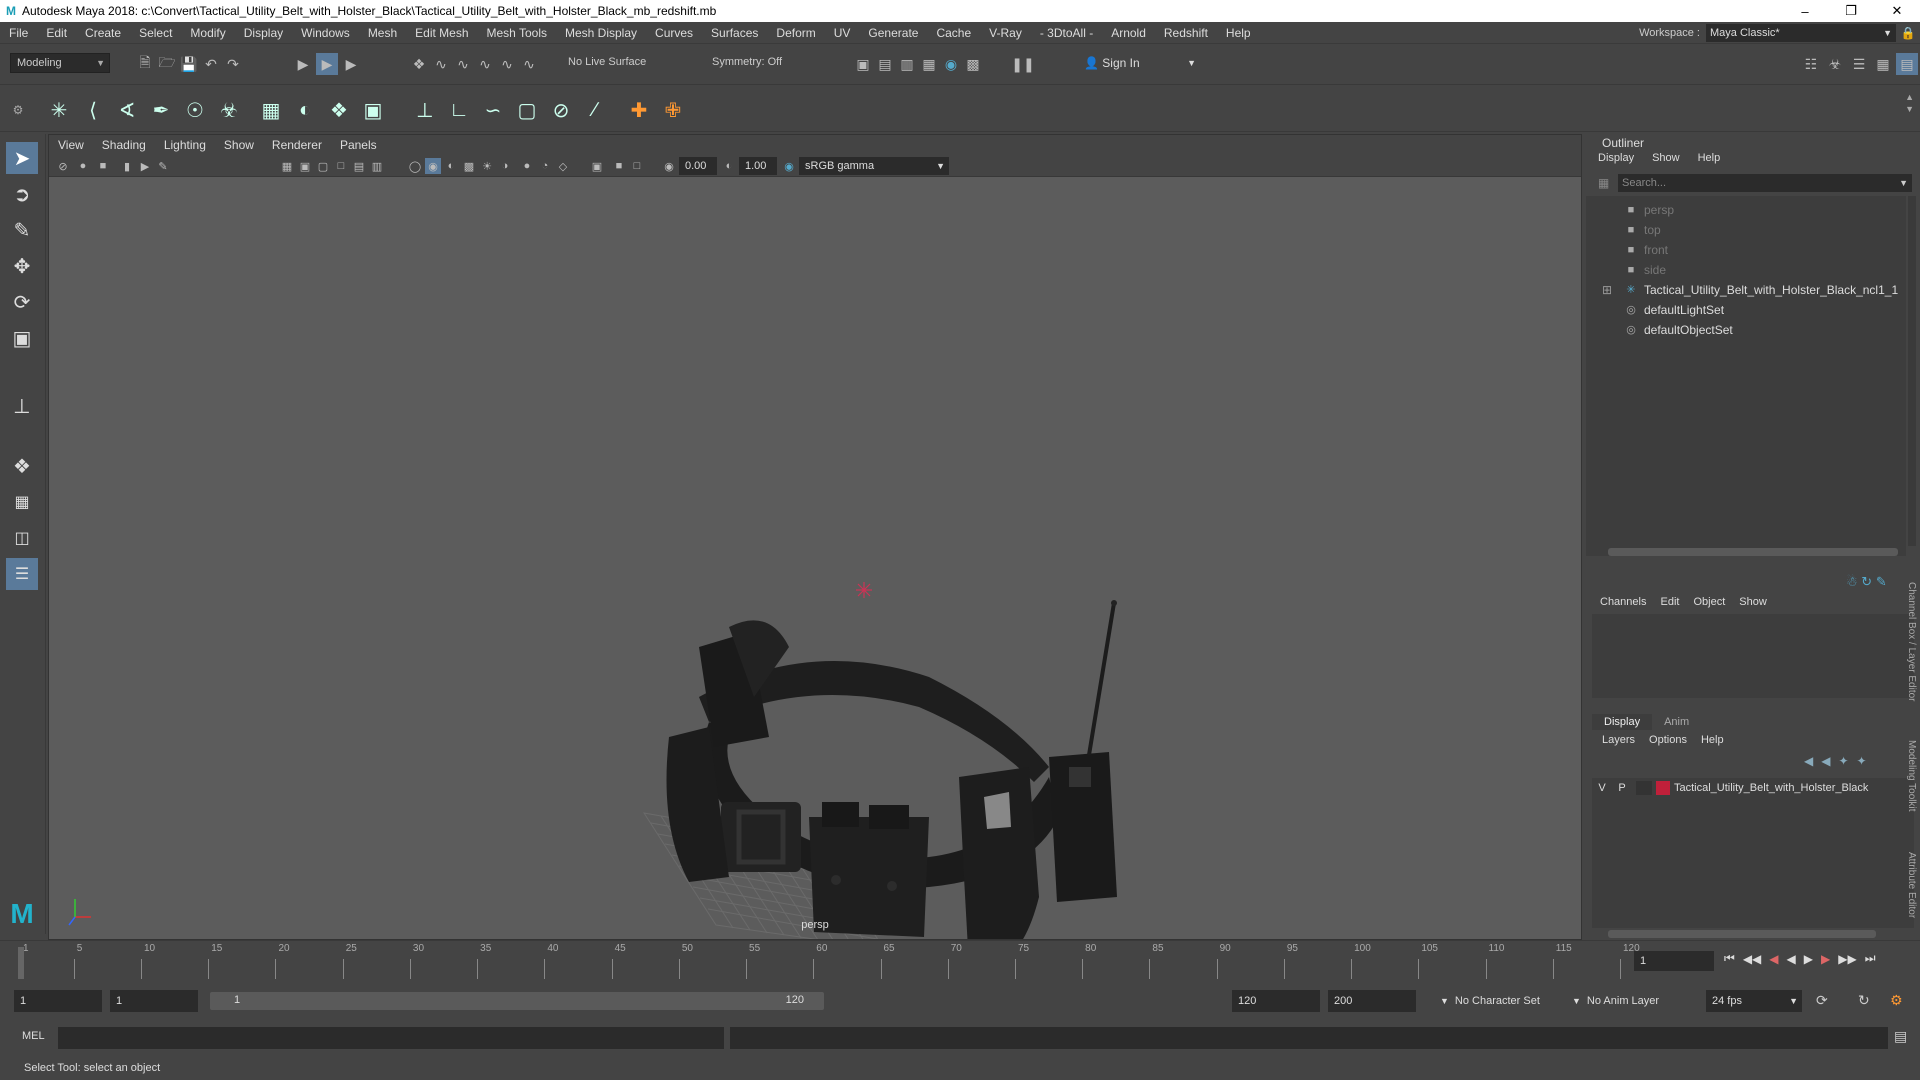 This screenshot has width=1920, height=1080. Describe the element at coordinates (1505, 1001) in the screenshot. I see `character-set-dropdown: ▼ No Character Set` at that location.